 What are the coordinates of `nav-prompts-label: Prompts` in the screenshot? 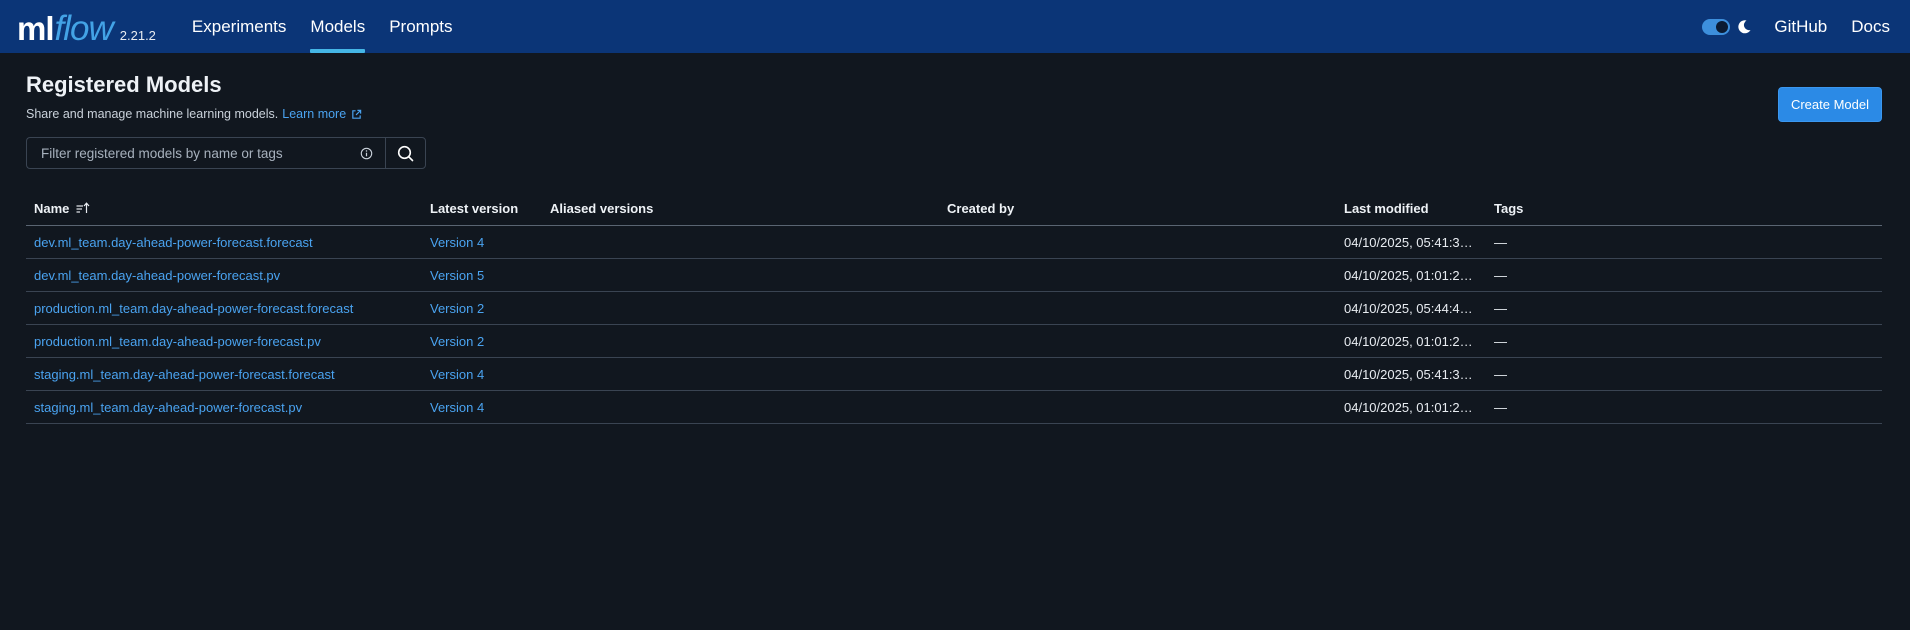 It's located at (421, 26).